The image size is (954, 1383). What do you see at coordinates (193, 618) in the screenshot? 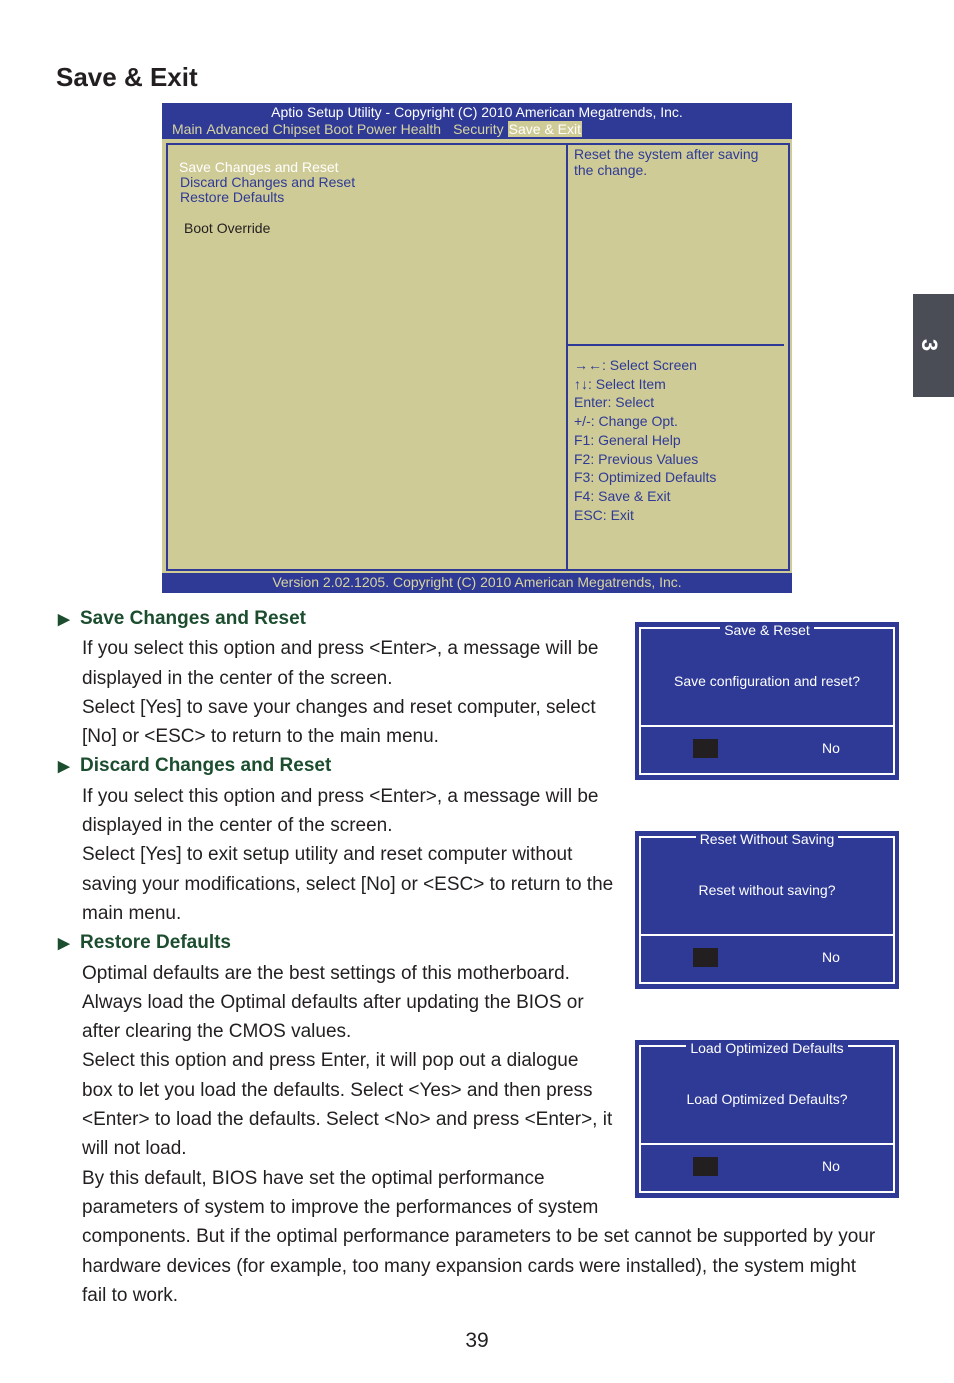
I see `section-heading-text: Save Changes and Reset` at bounding box center [193, 618].